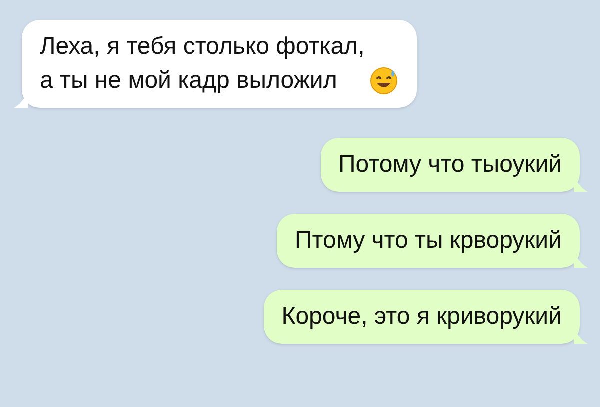 This screenshot has width=600, height=407. Describe the element at coordinates (422, 317) in the screenshot. I see `message-text: Короче, это я криворукий` at that location.